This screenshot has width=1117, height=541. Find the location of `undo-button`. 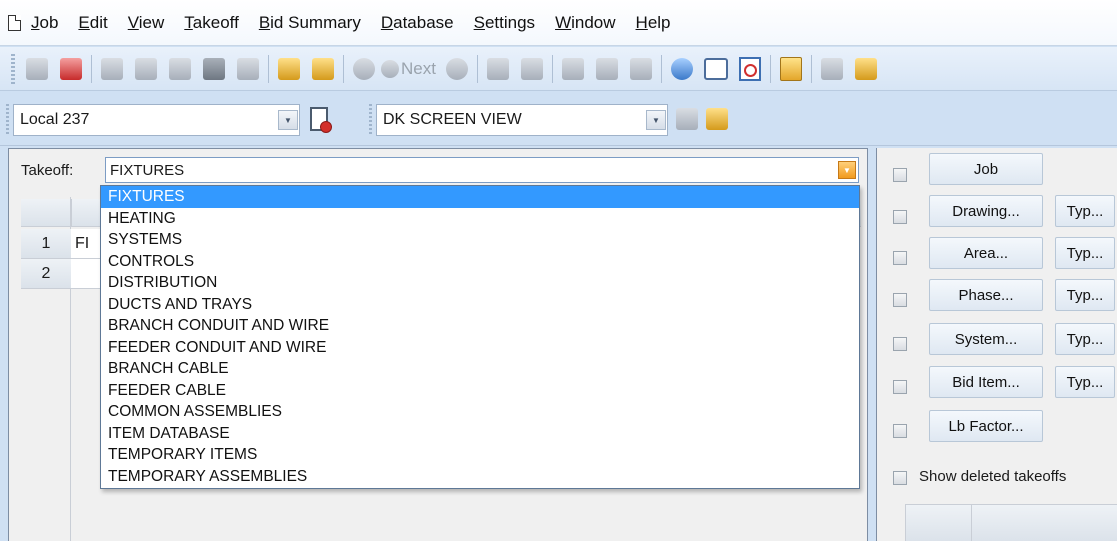

undo-button is located at coordinates (682, 69).